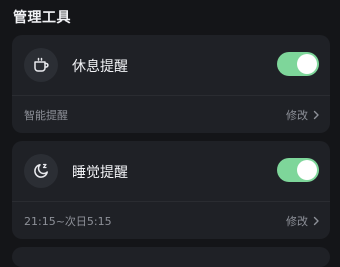 The width and height of the screenshot is (340, 267). I want to click on section-title: 管理工具, so click(42, 18).